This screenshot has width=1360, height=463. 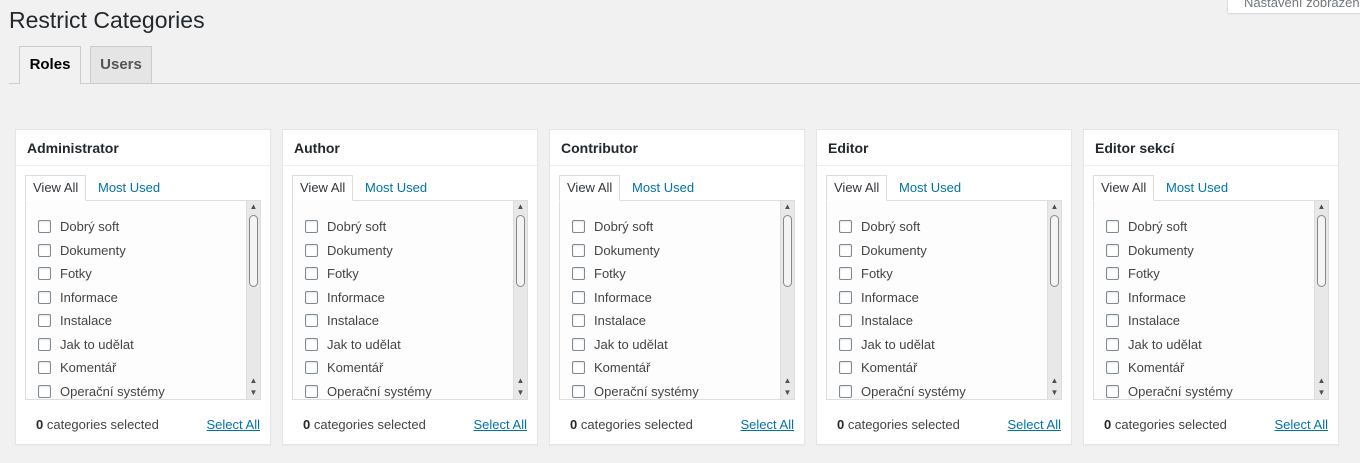 What do you see at coordinates (121, 64) in the screenshot?
I see `tab-users: Users` at bounding box center [121, 64].